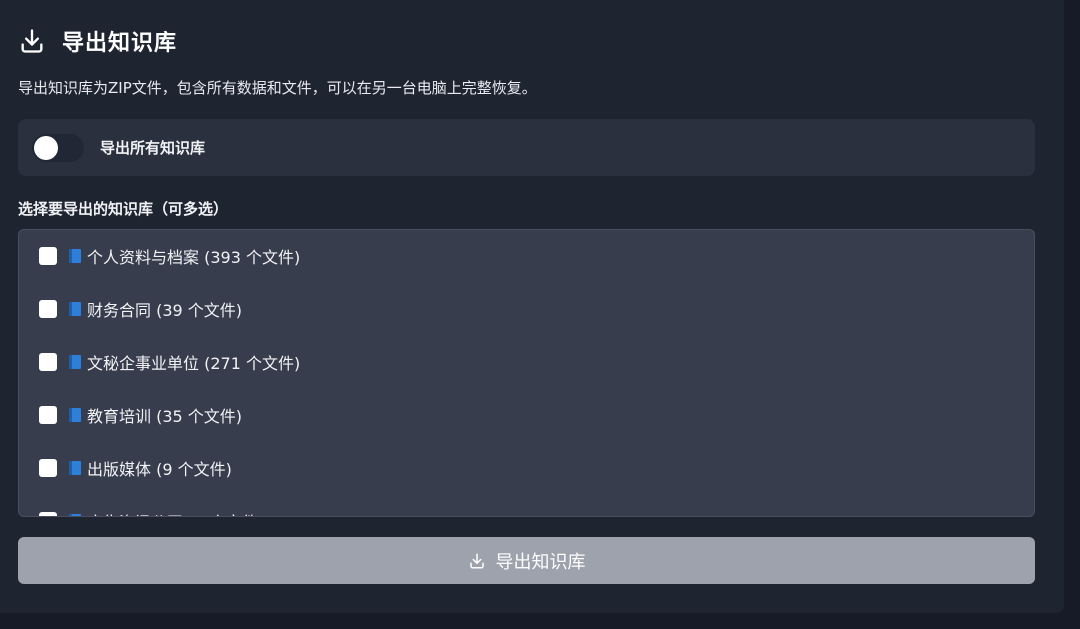  Describe the element at coordinates (153, 148) in the screenshot. I see `export-all-label: 导出所有知识库` at that location.